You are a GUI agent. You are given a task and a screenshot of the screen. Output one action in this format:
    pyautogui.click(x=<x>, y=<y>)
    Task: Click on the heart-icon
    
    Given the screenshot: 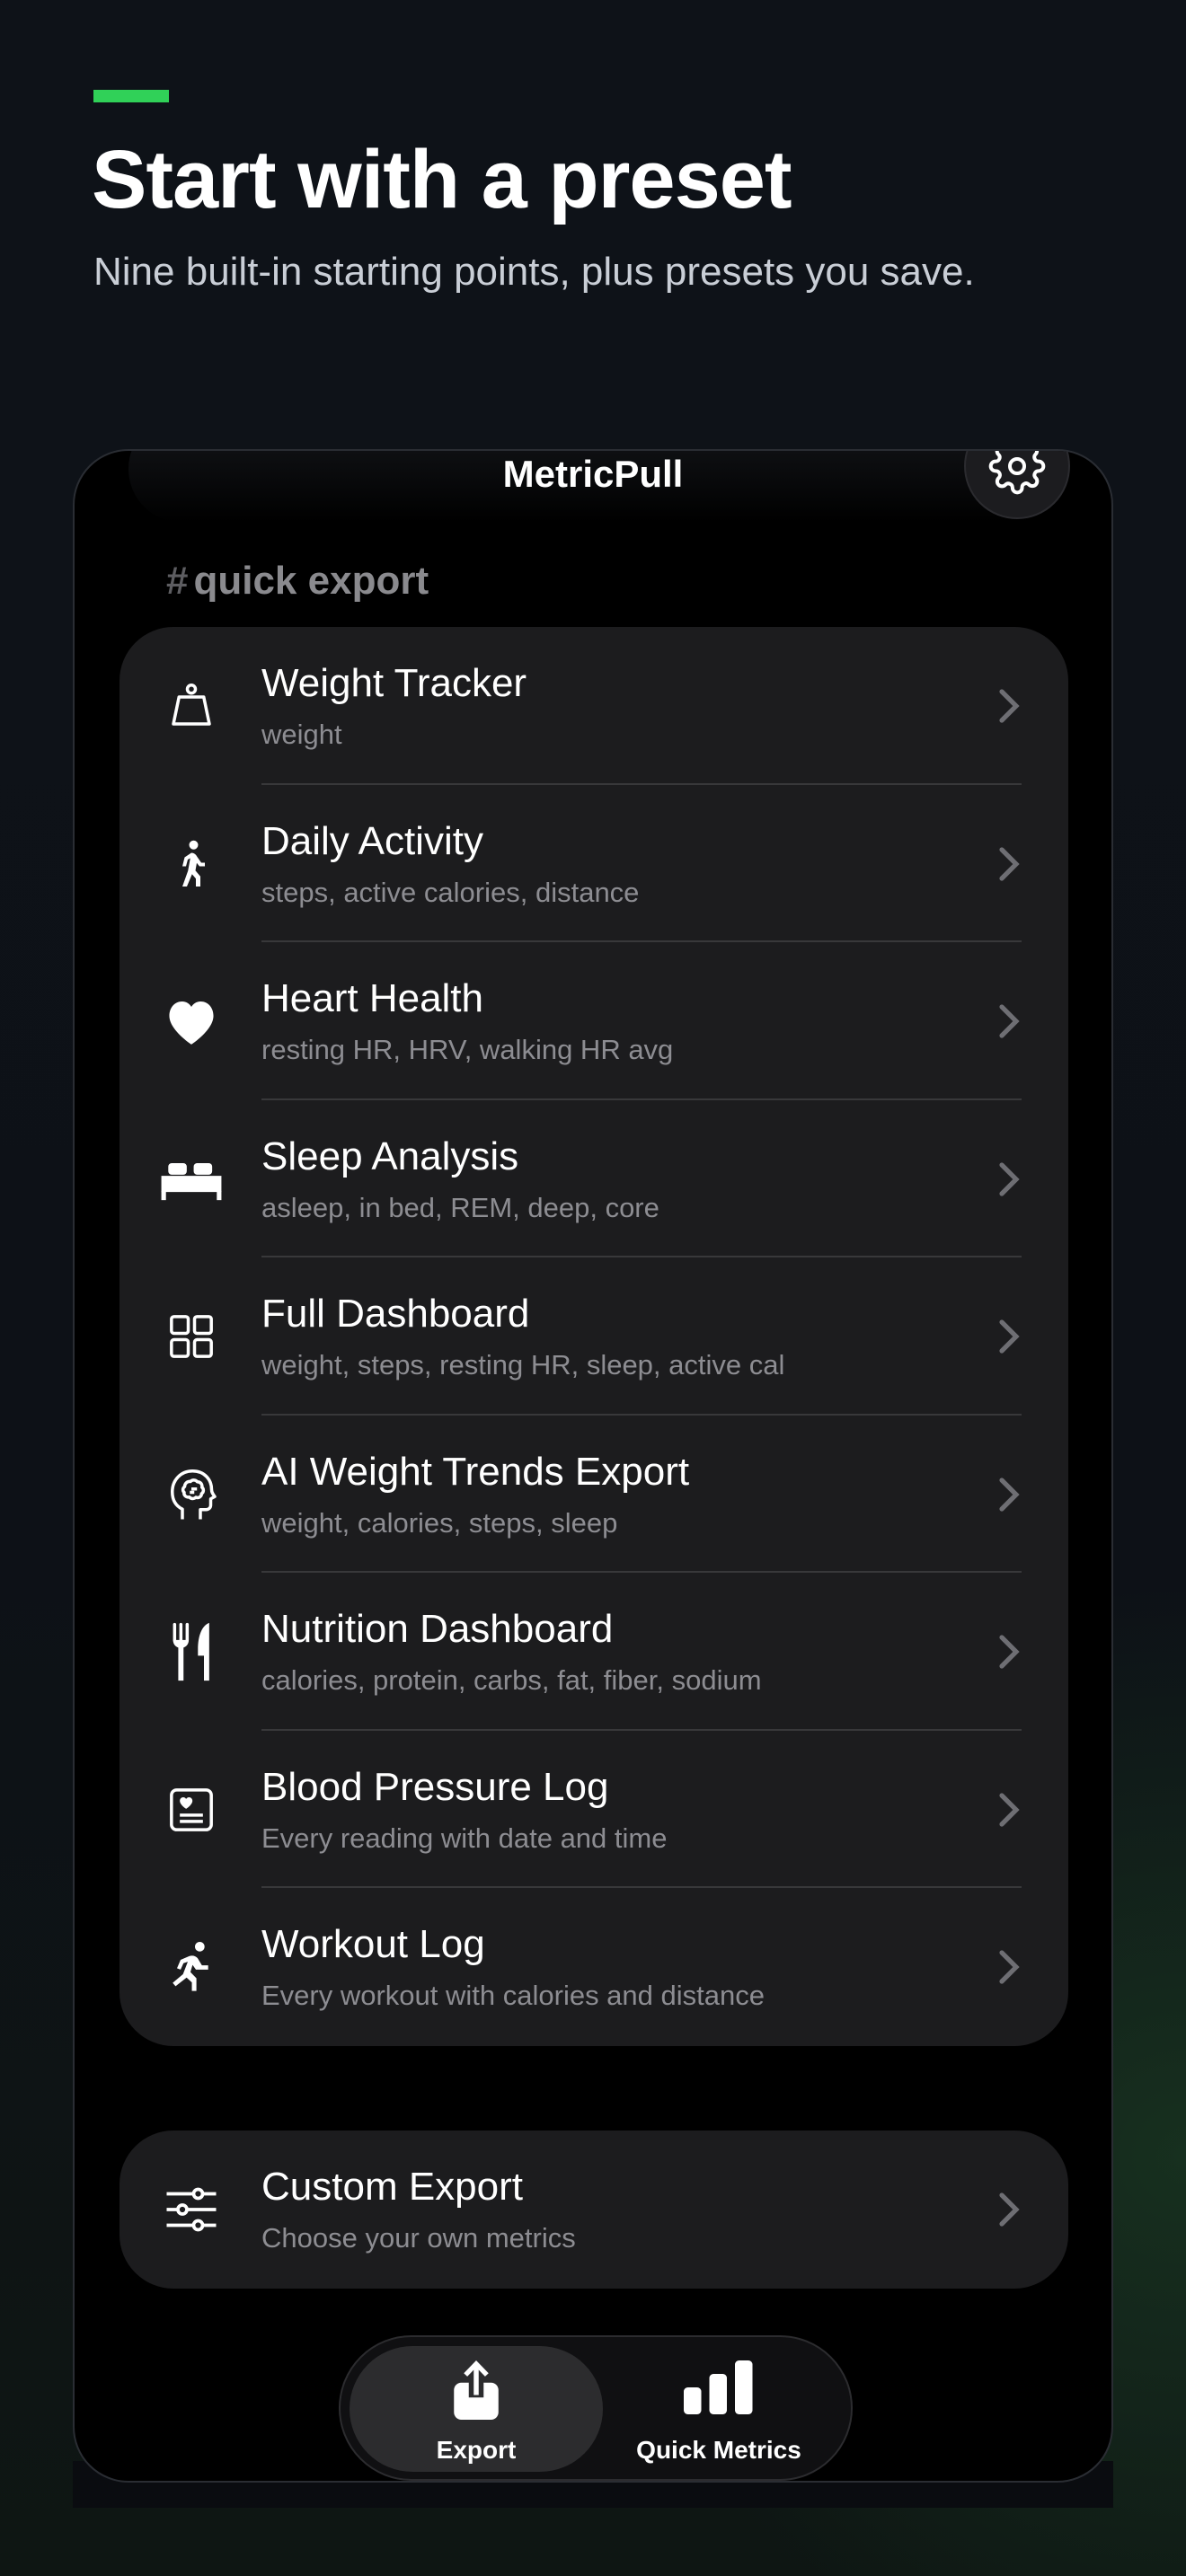 What is the action you would take?
    pyautogui.click(x=191, y=1021)
    